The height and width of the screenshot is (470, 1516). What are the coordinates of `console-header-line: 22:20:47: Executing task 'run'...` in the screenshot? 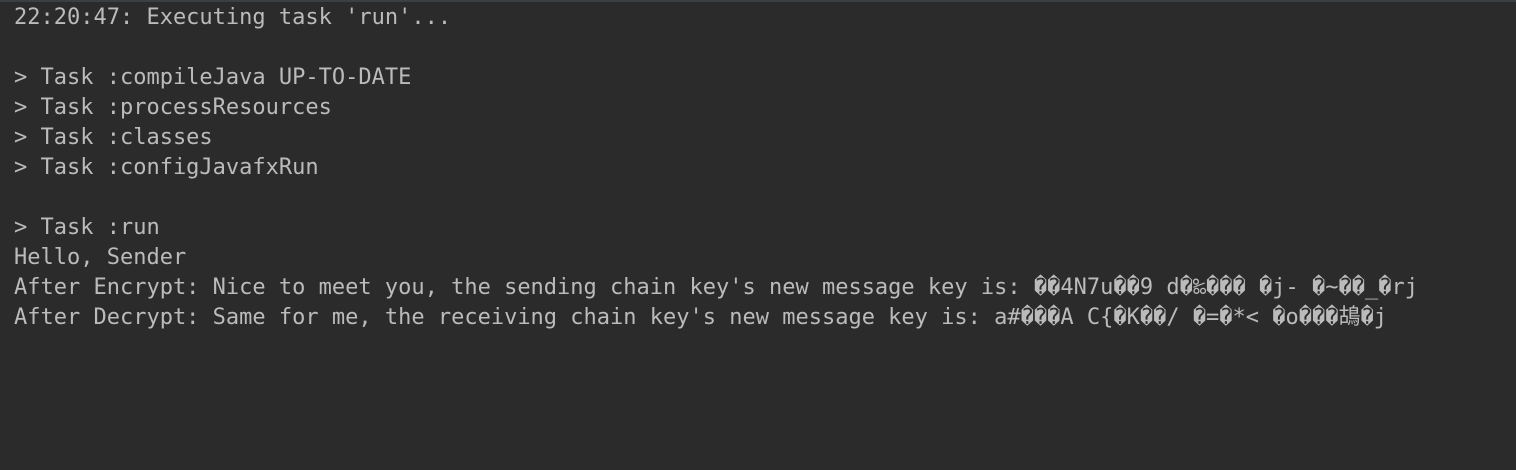 It's located at (233, 17).